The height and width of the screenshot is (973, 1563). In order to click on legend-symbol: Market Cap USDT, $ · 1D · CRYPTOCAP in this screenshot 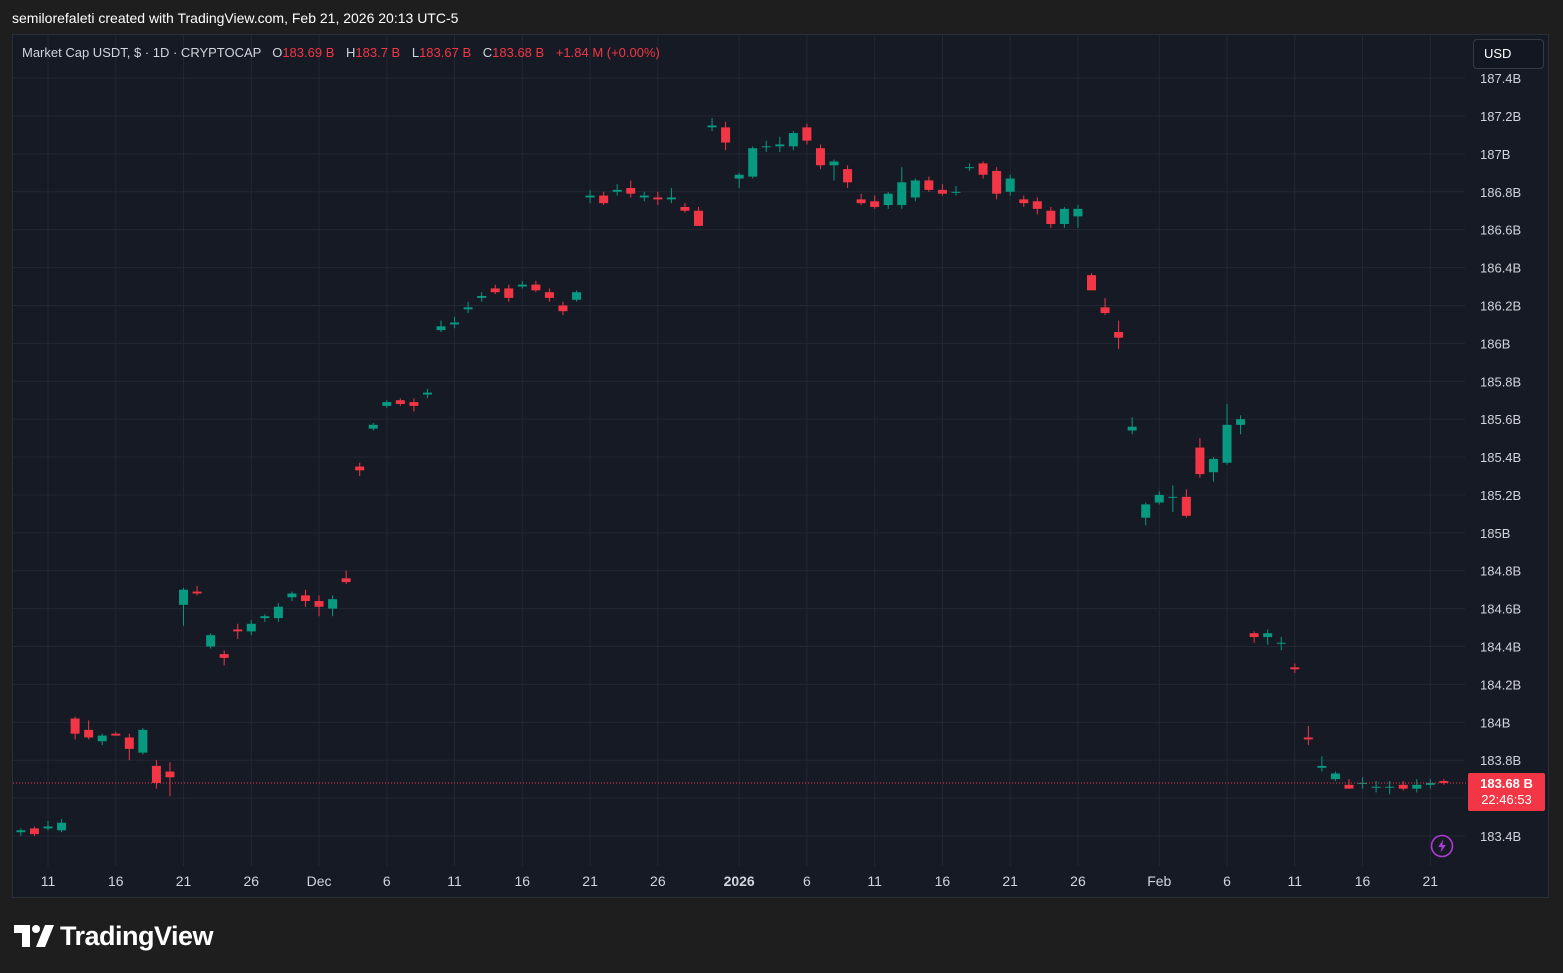, I will do `click(141, 52)`.